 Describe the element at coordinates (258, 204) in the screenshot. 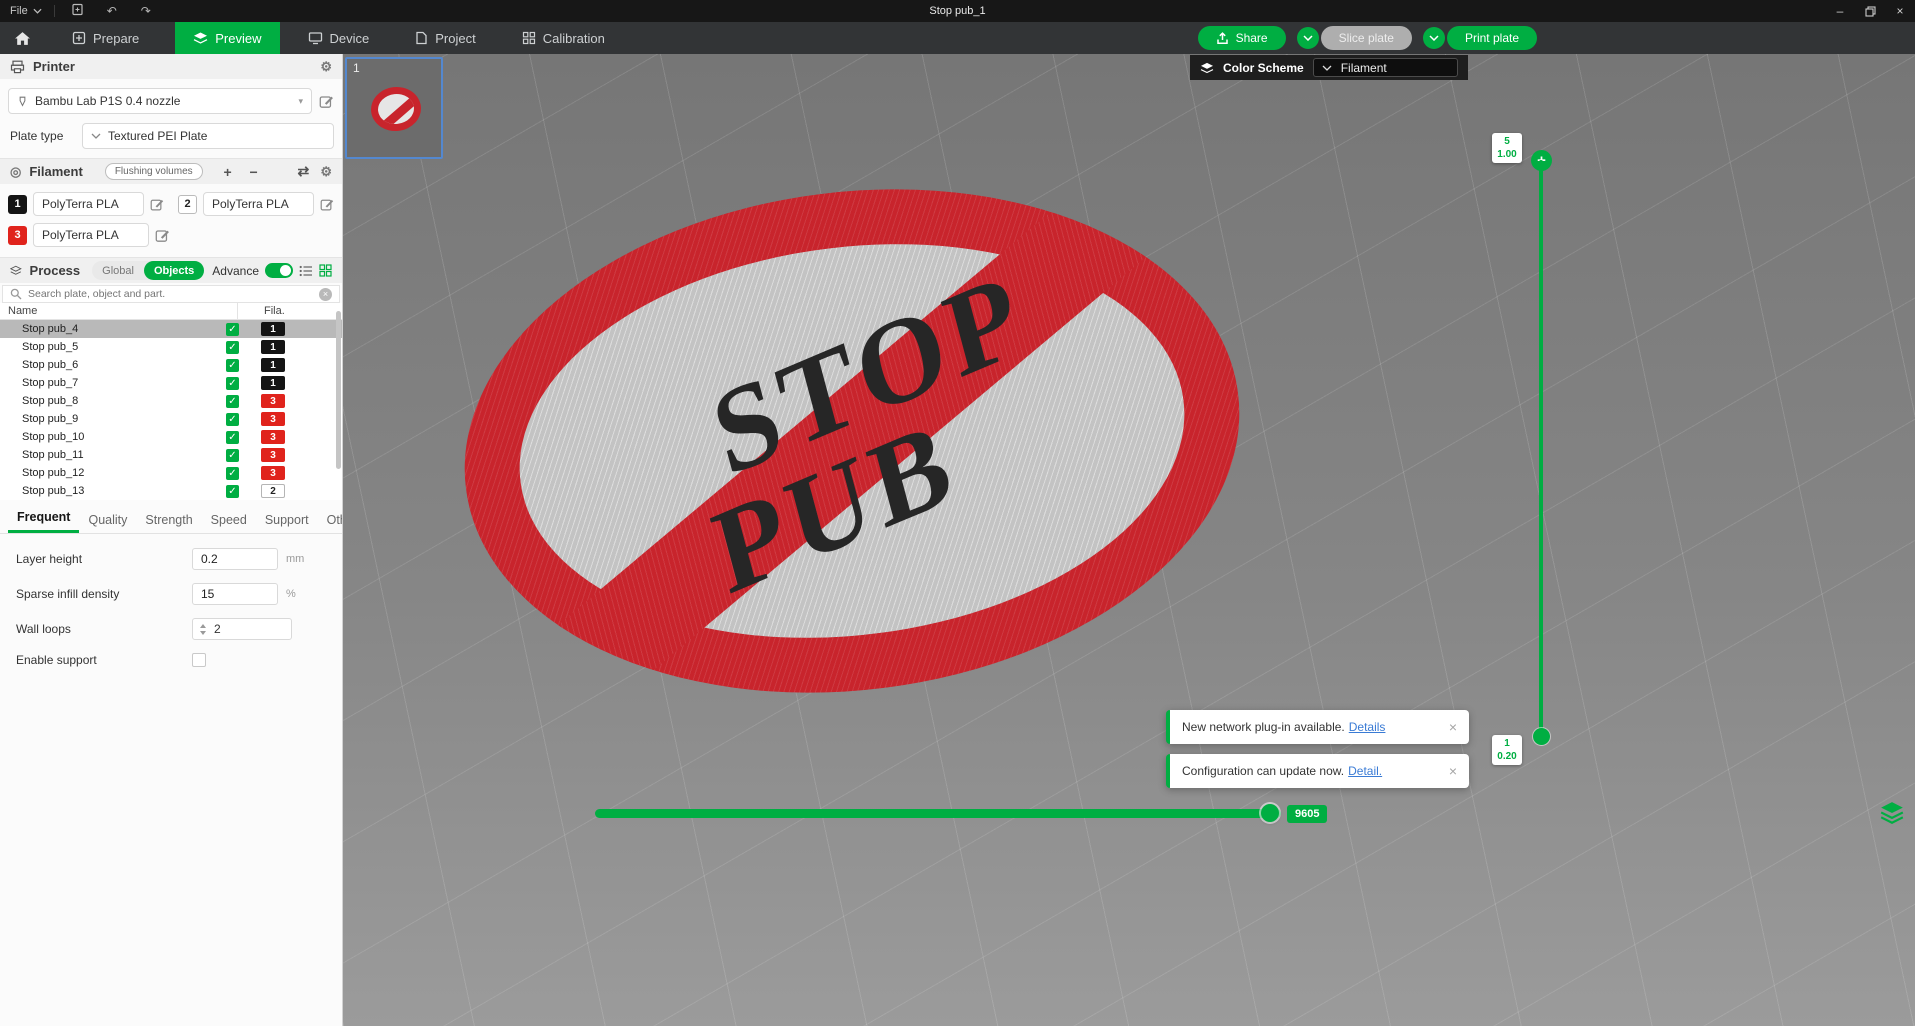

I see `filament-2-select: PolyTerra PLA` at that location.